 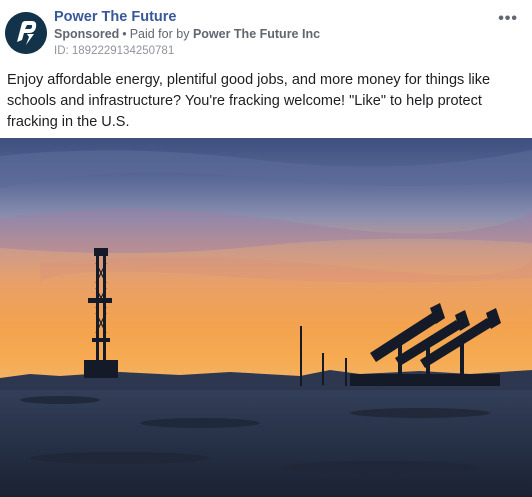 I want to click on power-the-future-logo, so click(x=26, y=33).